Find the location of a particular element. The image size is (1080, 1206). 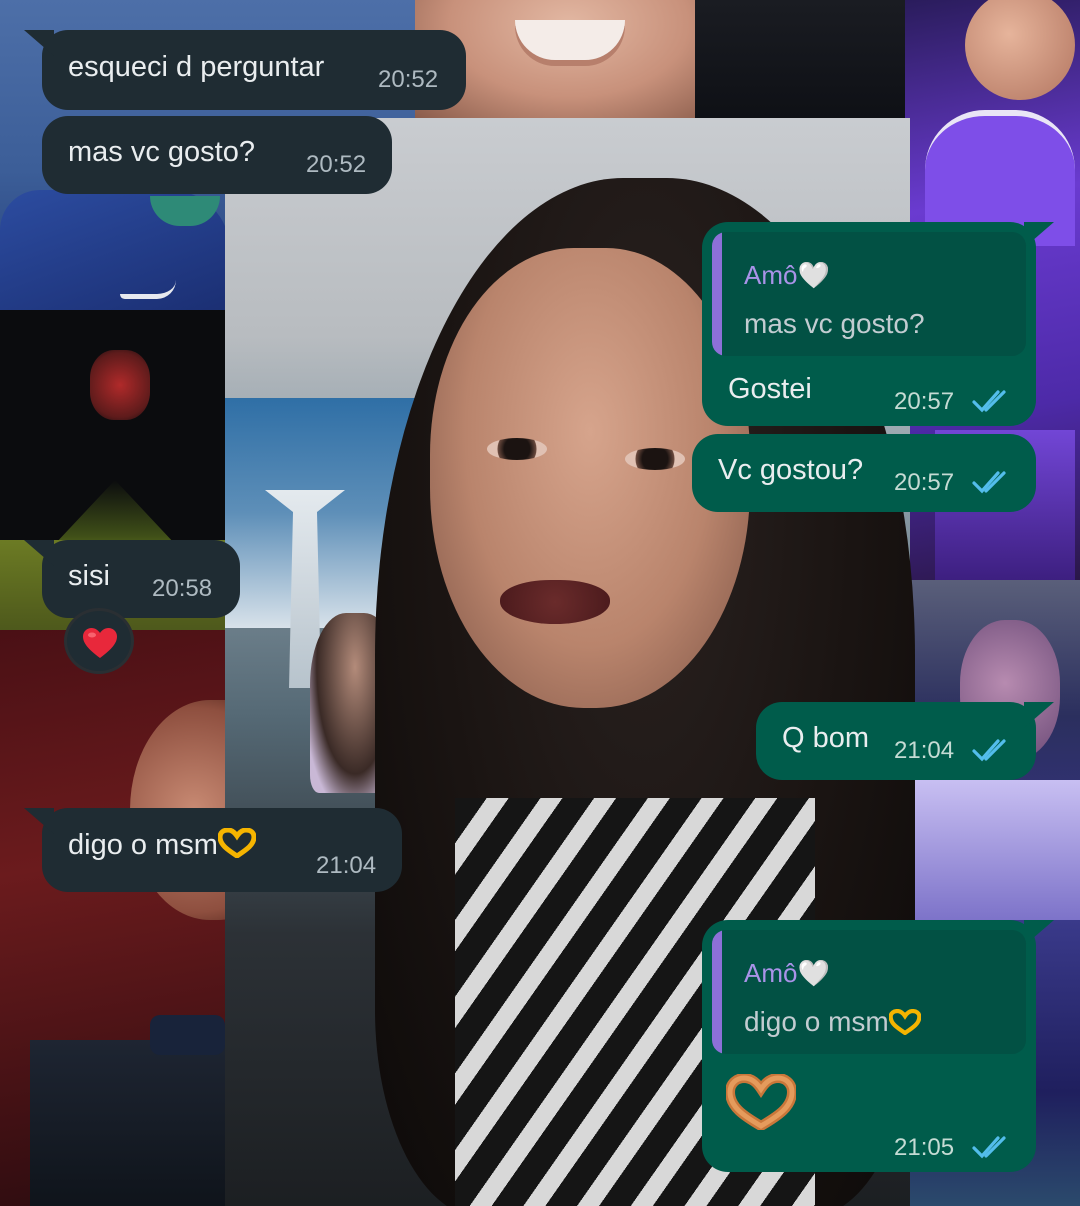

message-incoming: sisi 20:58 is located at coordinates (132, 579).